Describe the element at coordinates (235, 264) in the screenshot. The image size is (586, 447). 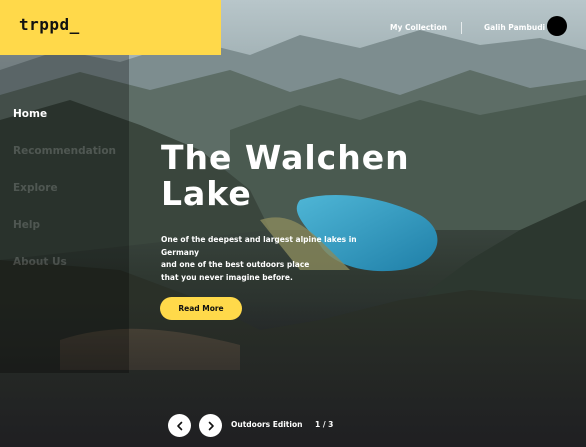
I see `hero-description-line-2: and one of the best outdoors place` at that location.